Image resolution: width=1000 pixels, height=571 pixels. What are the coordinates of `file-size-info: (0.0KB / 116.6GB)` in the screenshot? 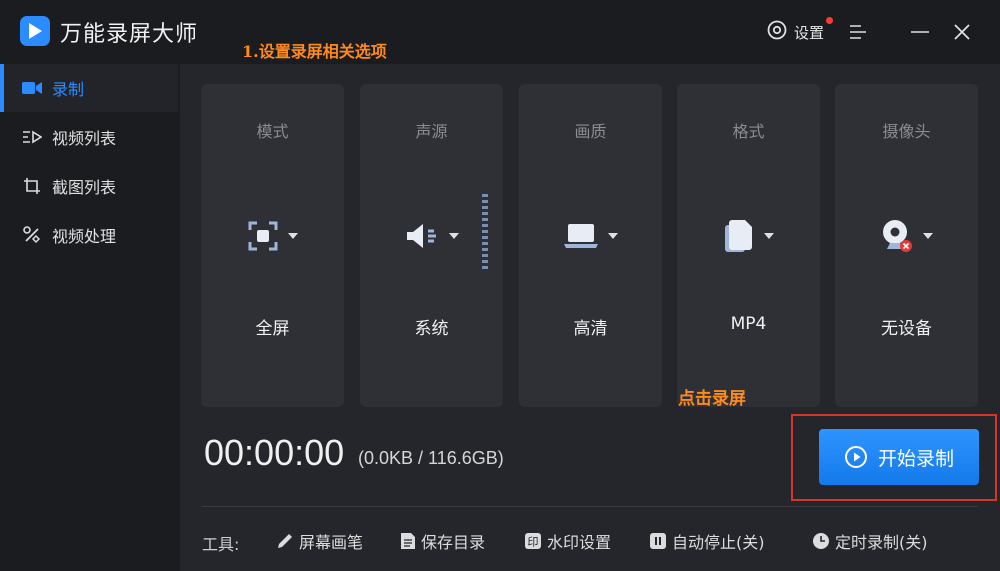 It's located at (431, 458).